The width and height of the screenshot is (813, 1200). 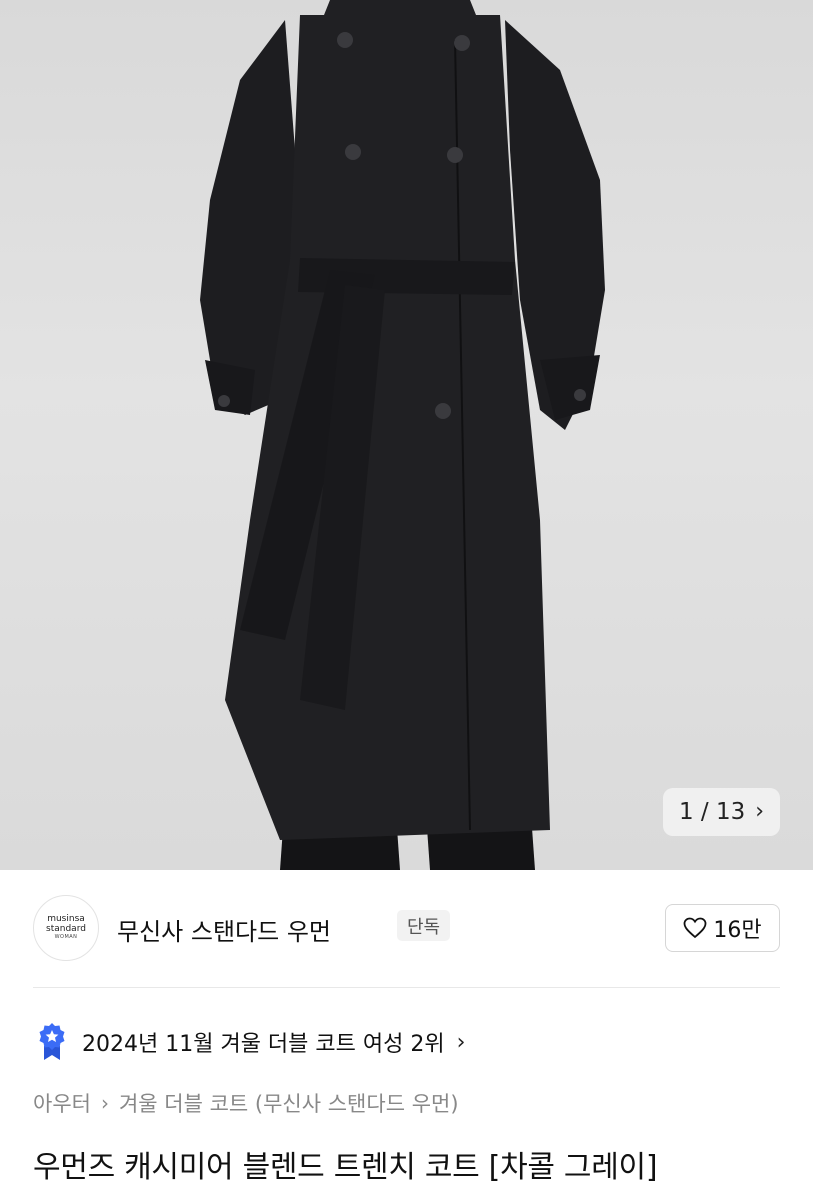 I want to click on like-button: 16만, so click(x=722, y=928).